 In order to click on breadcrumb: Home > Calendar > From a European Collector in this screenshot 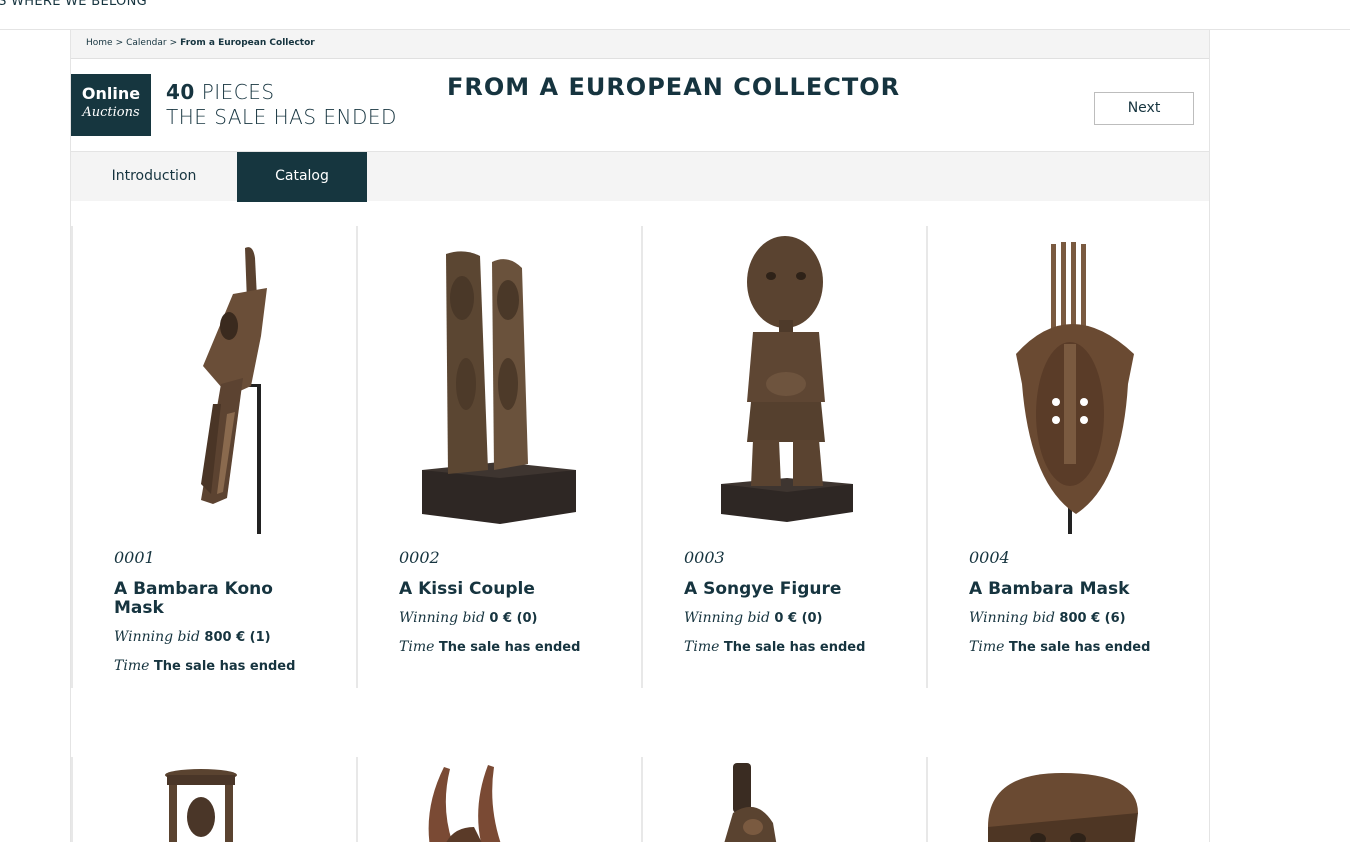, I will do `click(640, 44)`.